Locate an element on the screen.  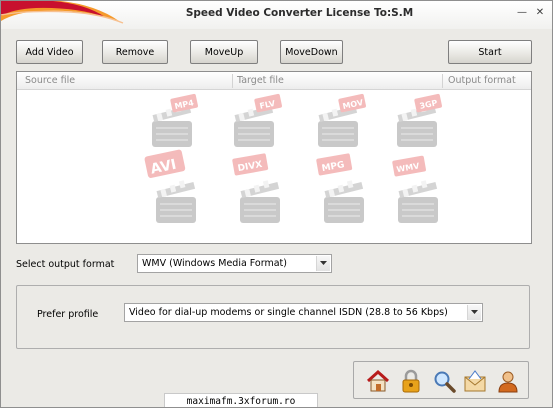
bottom-icon-bar is located at coordinates (441, 380).